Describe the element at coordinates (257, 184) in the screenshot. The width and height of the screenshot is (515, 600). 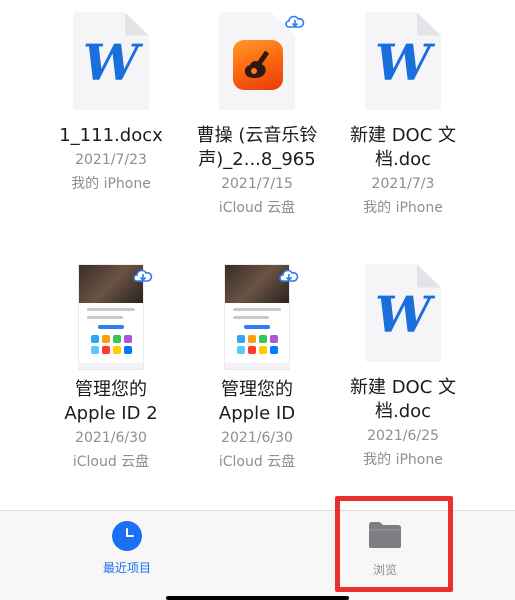
I see `file-date: 2021/7/15` at that location.